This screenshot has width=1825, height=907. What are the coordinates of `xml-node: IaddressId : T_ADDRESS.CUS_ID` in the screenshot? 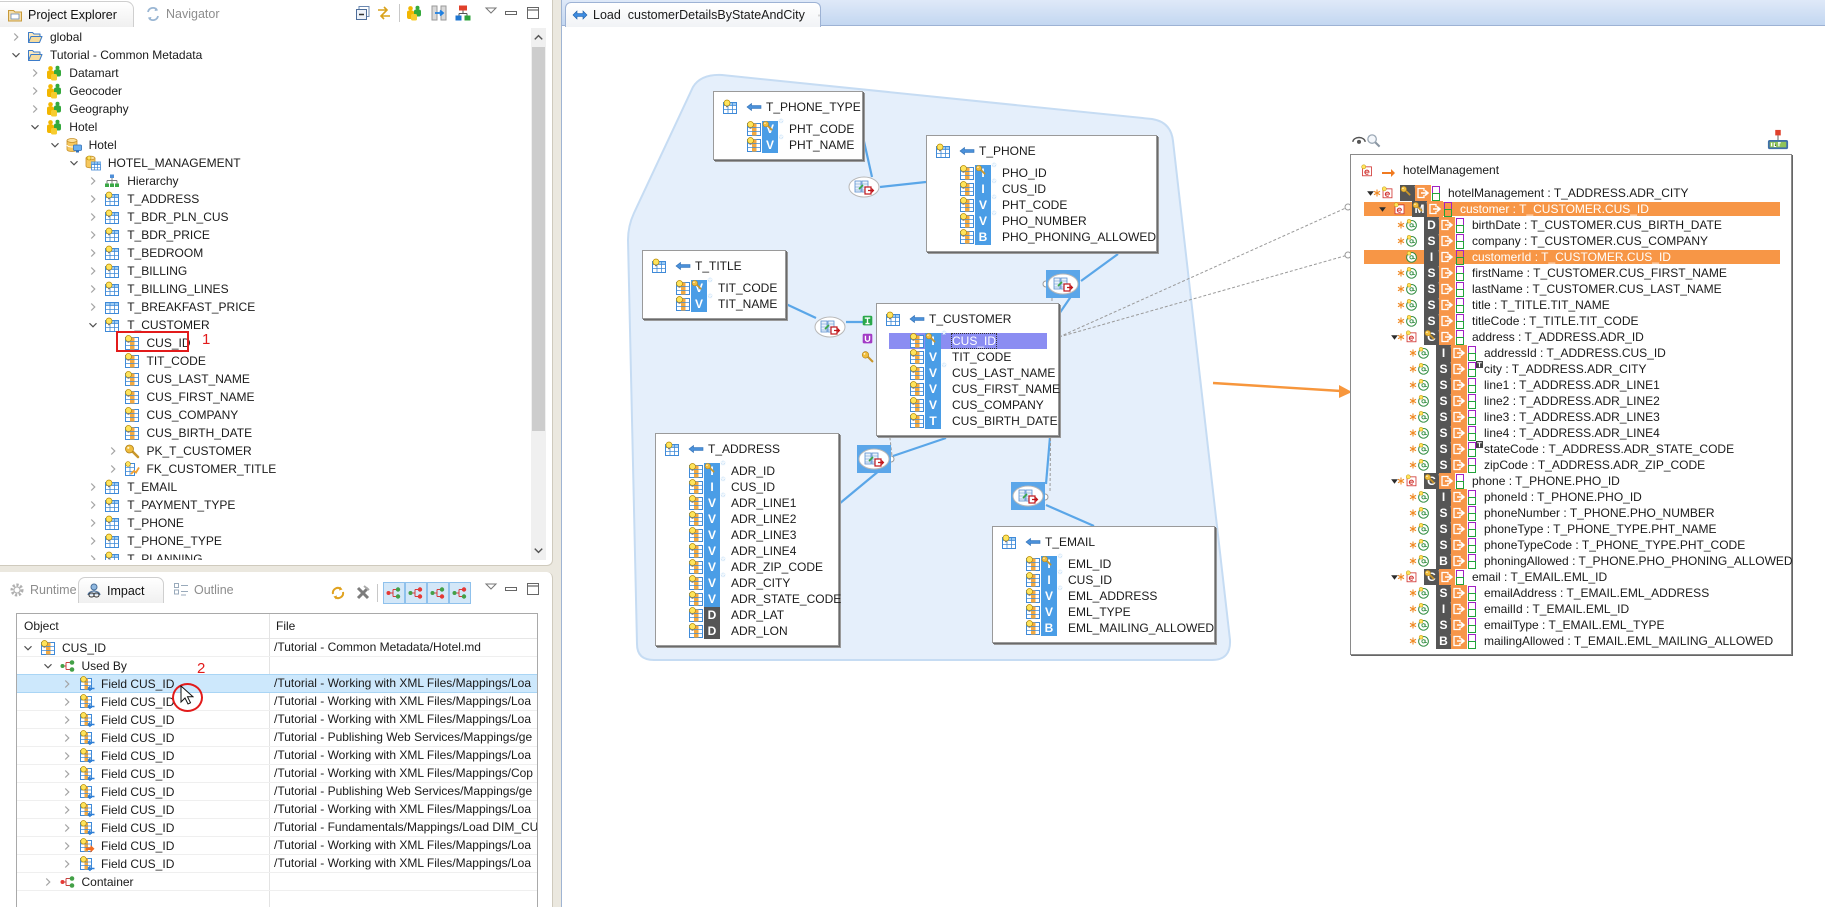 It's located at (1571, 351).